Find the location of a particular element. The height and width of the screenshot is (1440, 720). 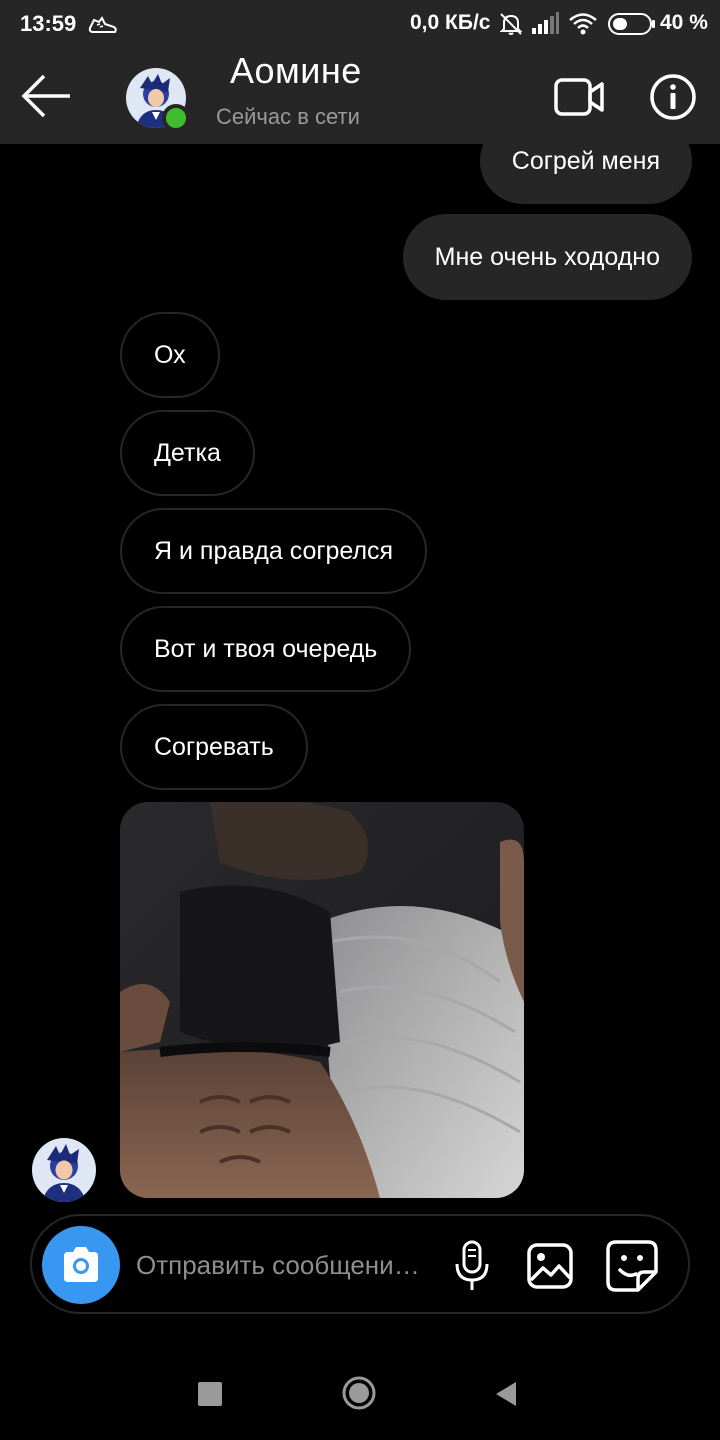

presence-status: Сейчас в сети is located at coordinates (288, 116).